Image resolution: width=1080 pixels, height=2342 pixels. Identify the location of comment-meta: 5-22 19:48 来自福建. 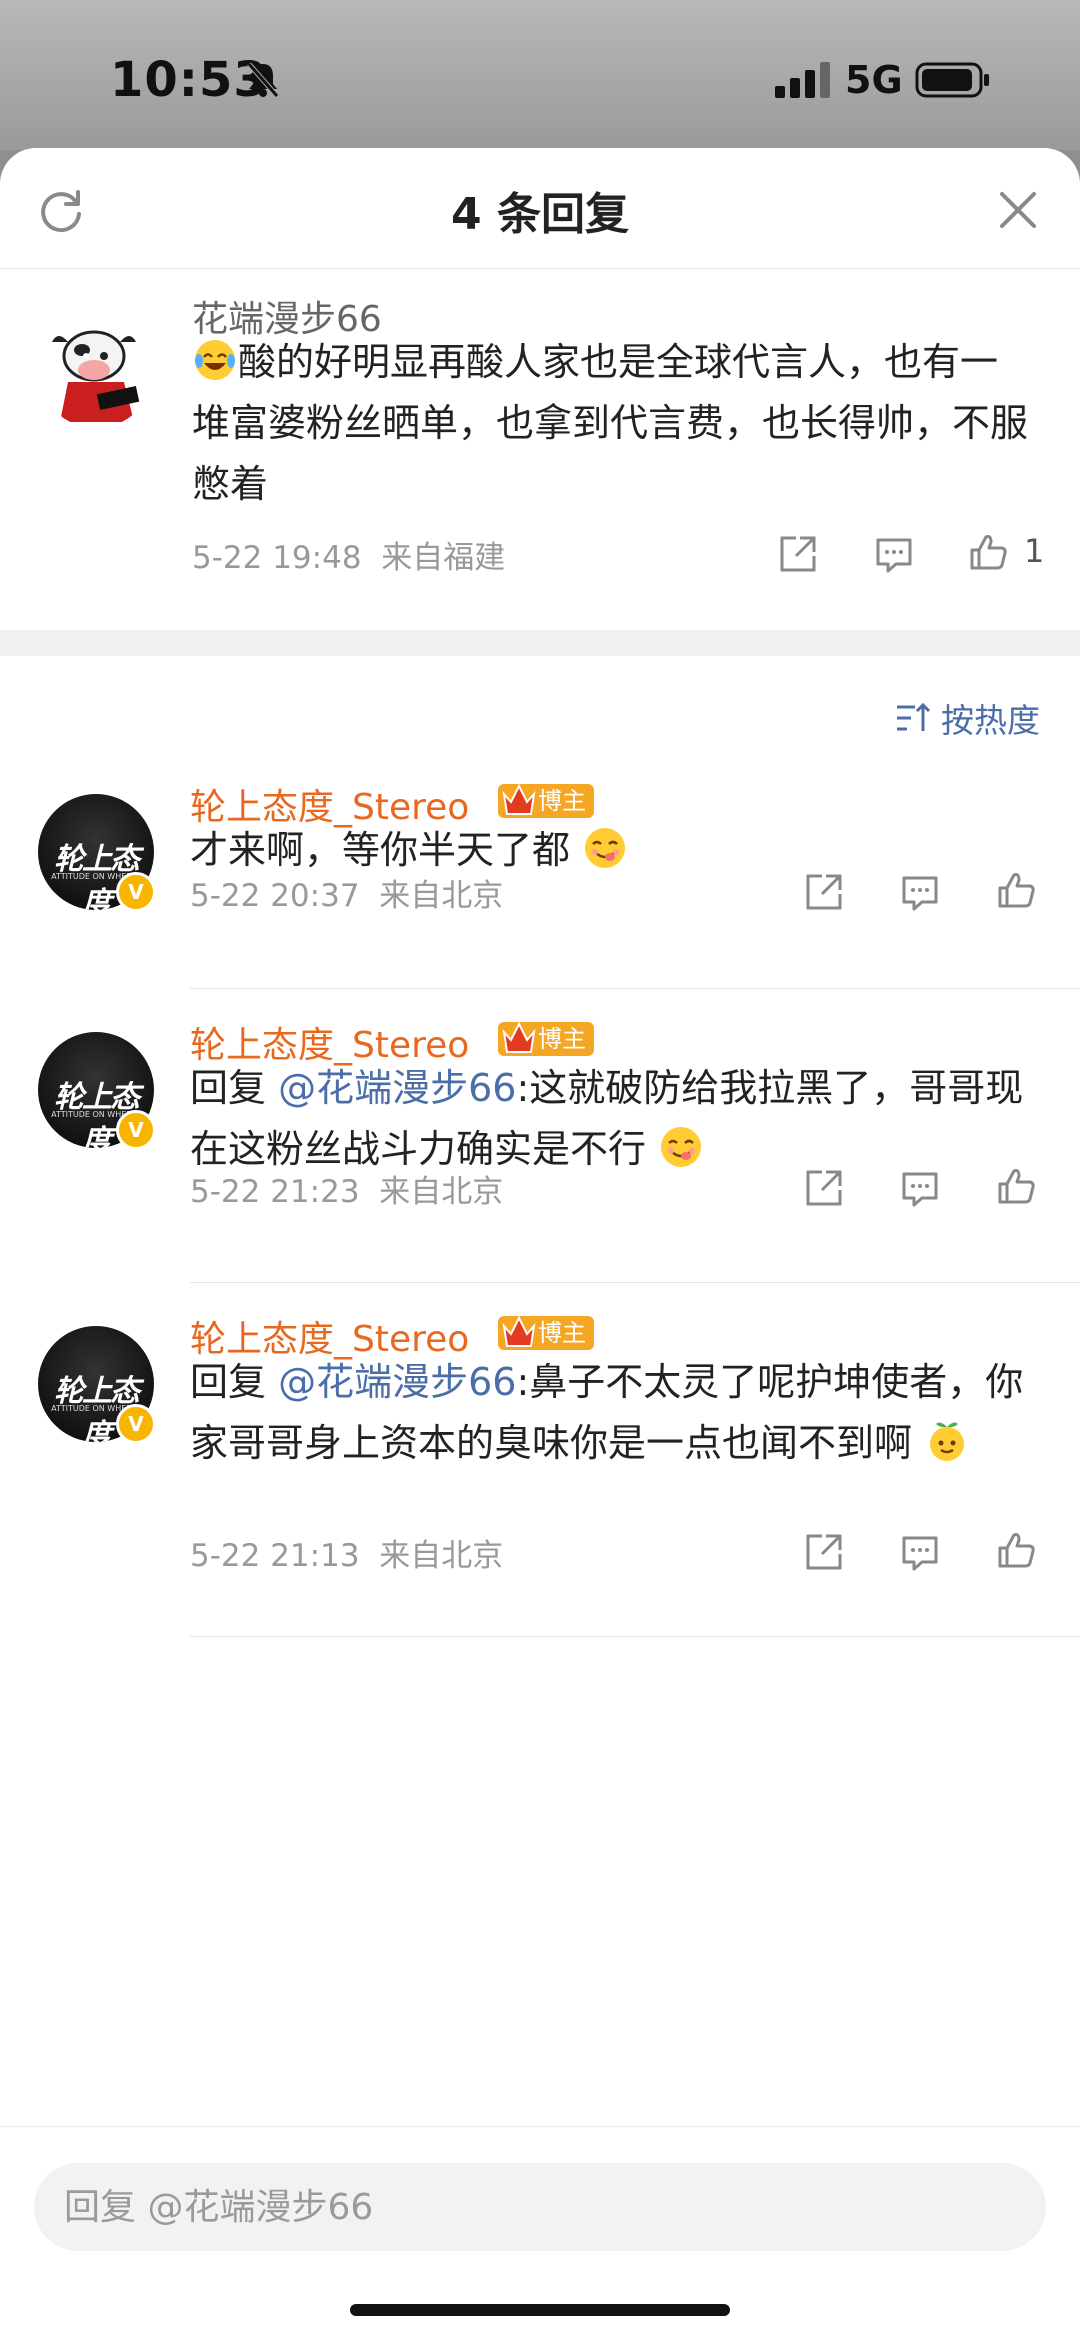
(348, 554).